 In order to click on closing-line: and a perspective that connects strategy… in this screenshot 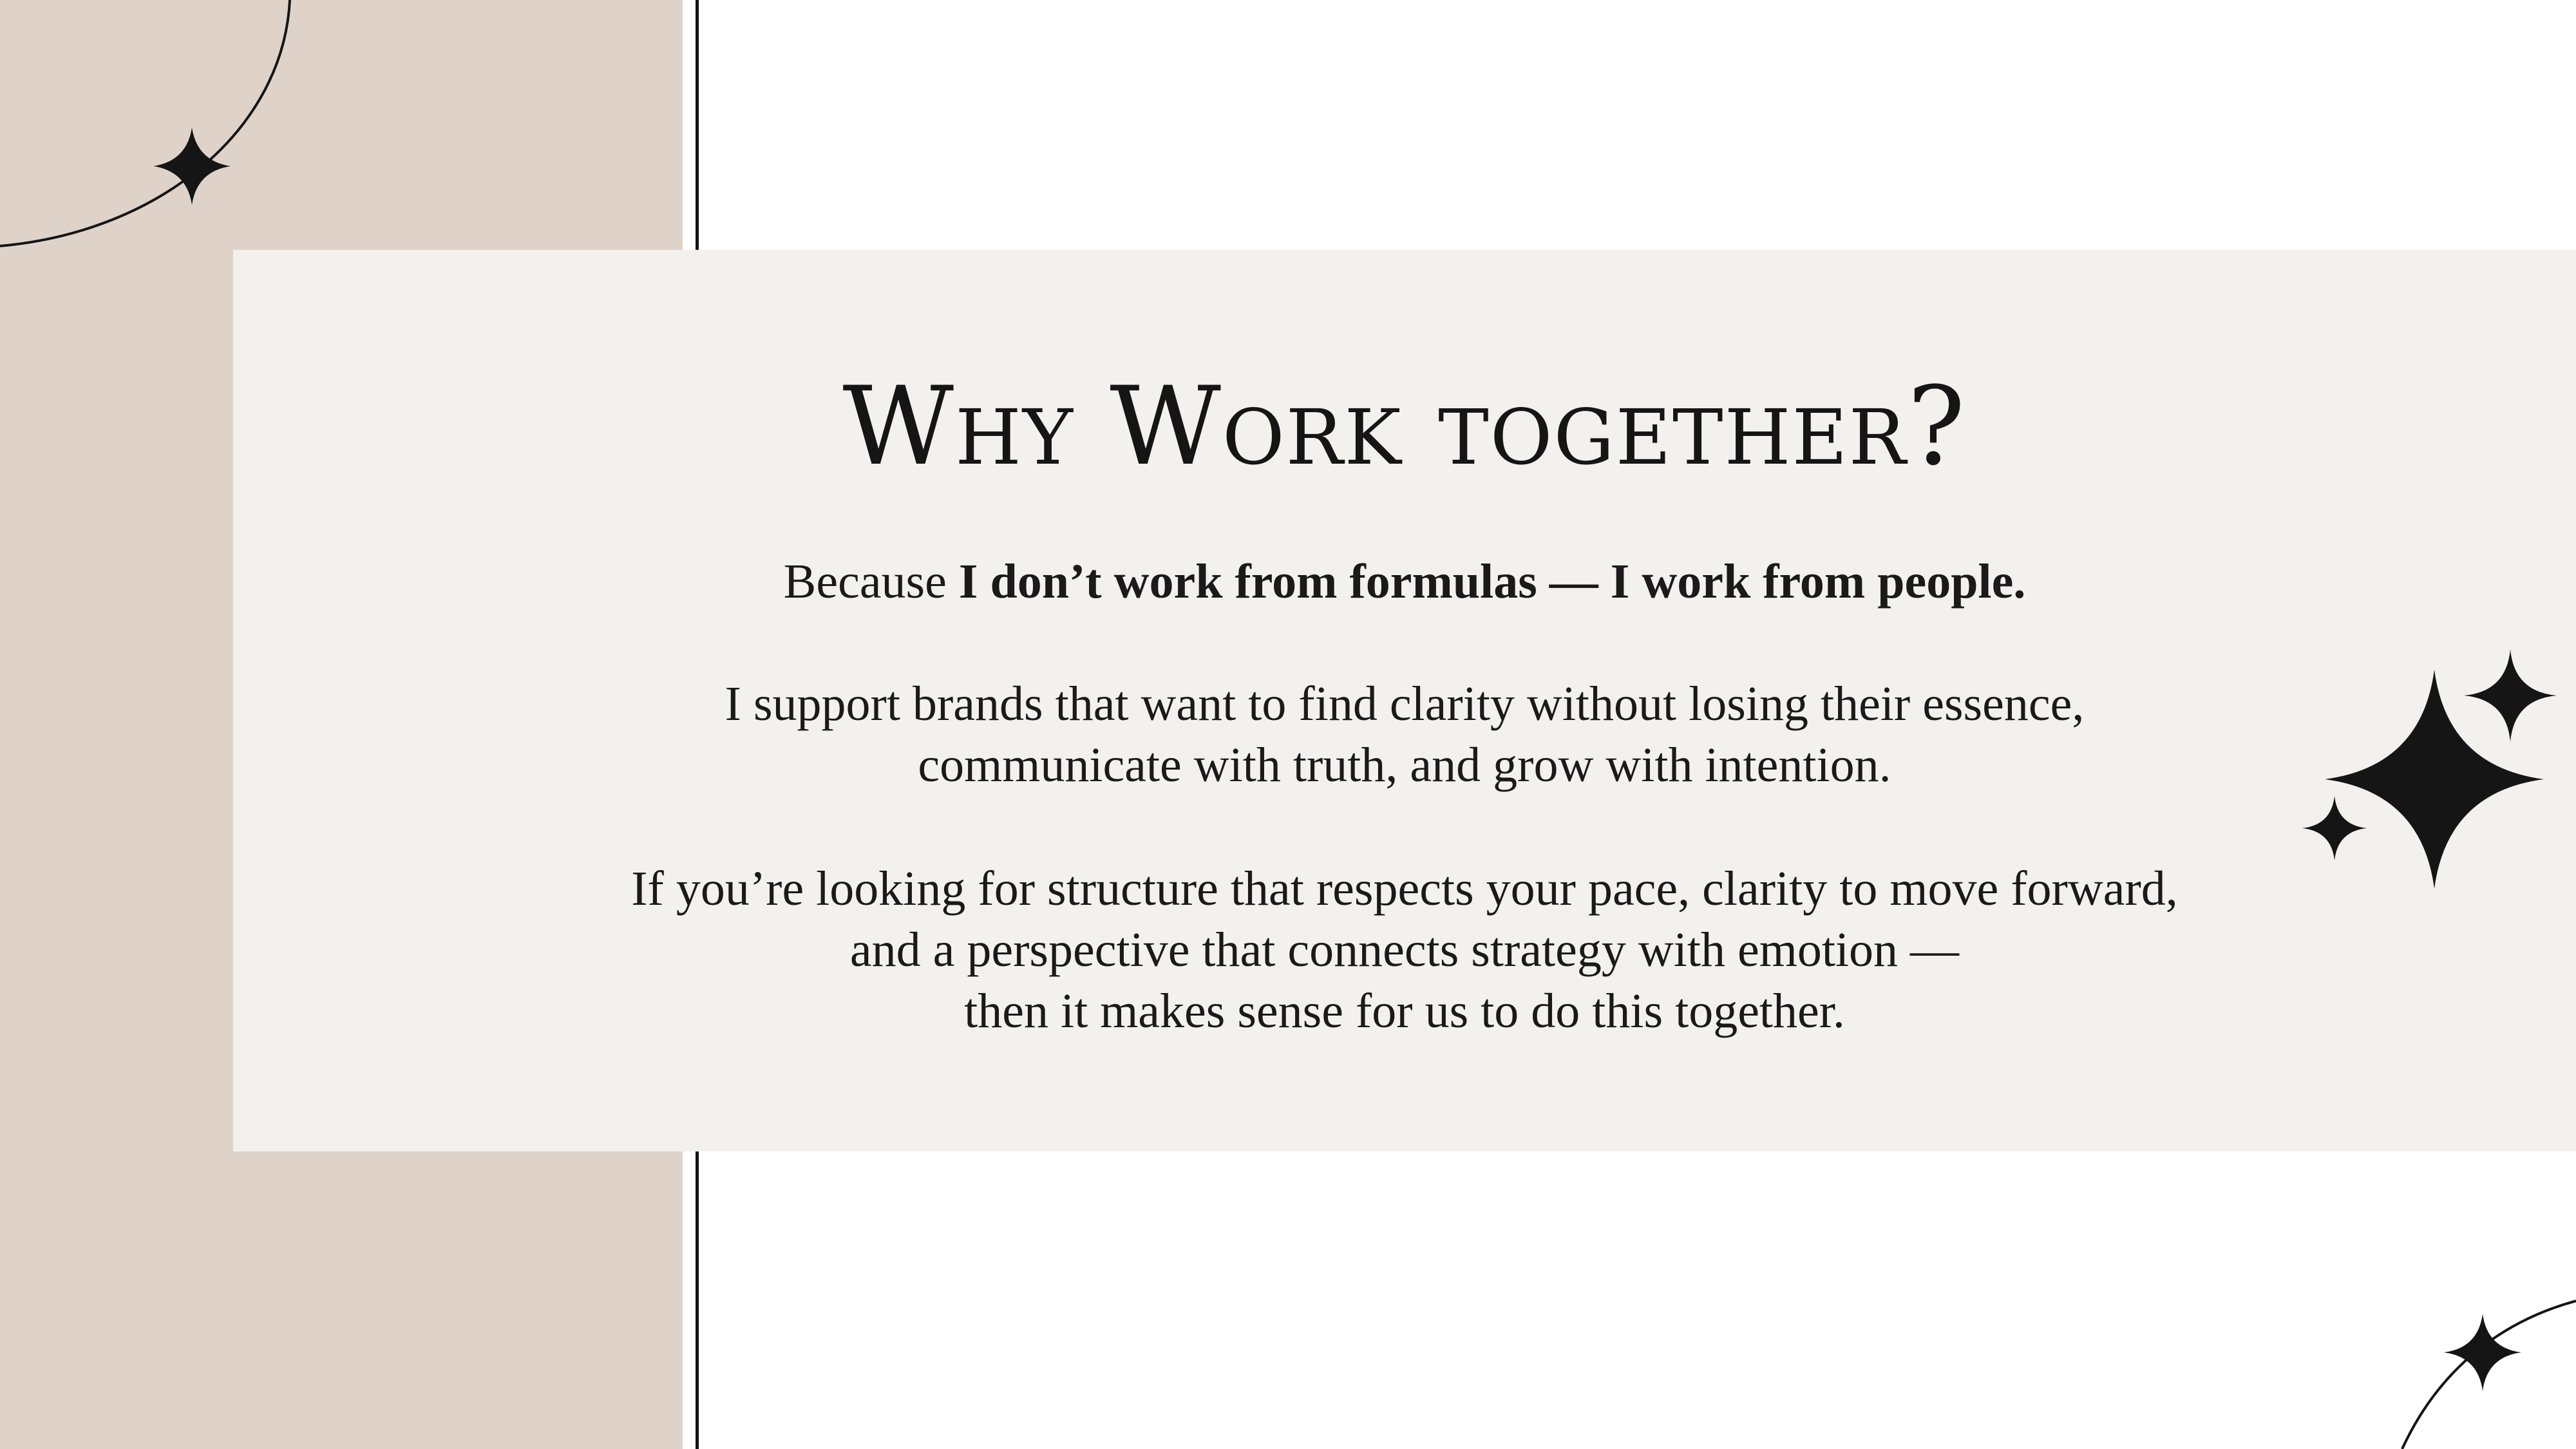, I will do `click(1405, 950)`.